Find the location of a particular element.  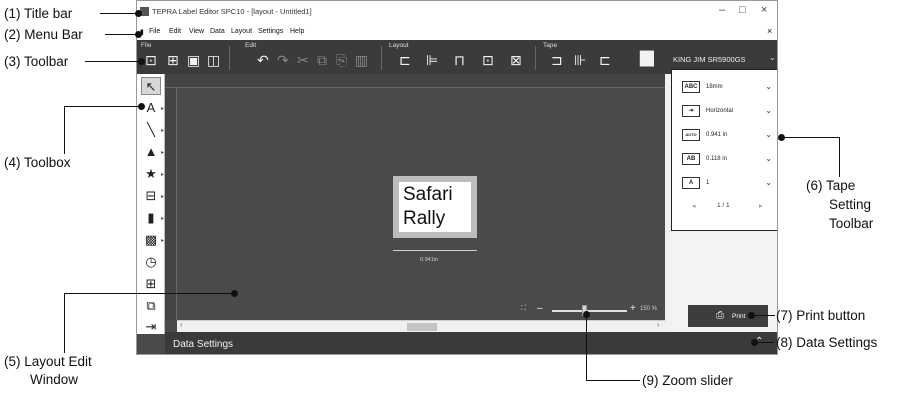

copies-select: A 1 ⌄ is located at coordinates (727, 186).